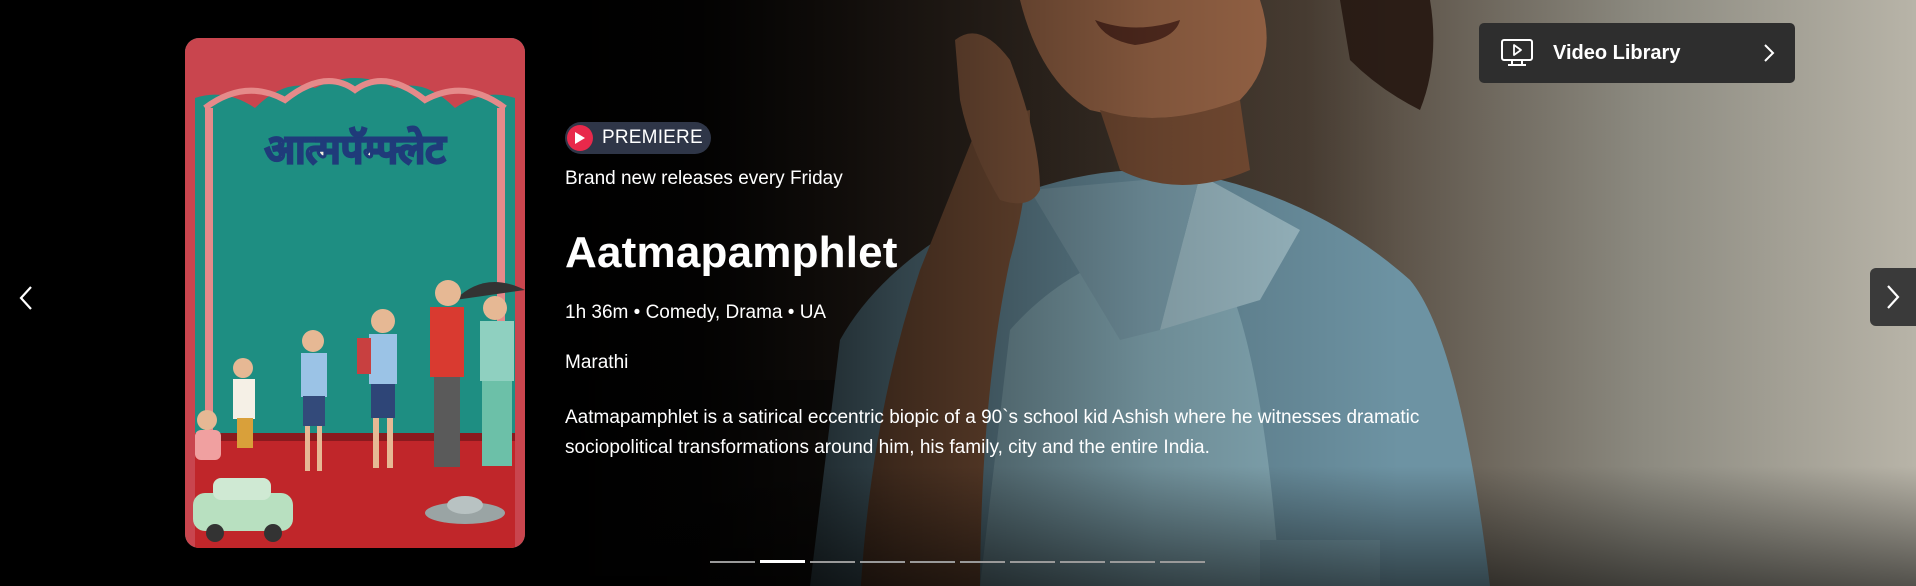 This screenshot has width=1916, height=586. What do you see at coordinates (957, 561) in the screenshot?
I see `carousel-pagination` at bounding box center [957, 561].